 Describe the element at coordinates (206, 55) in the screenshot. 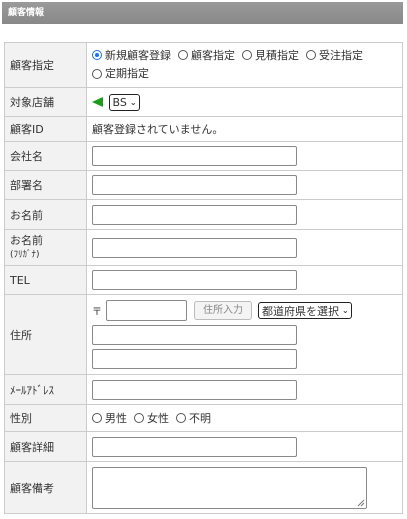

I see `radio-customer-select: 顧客指定` at that location.